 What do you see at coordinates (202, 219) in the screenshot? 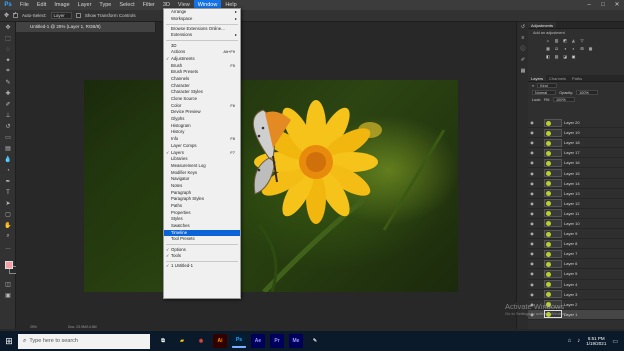
I see `window-menu-item-styles: Styles` at bounding box center [202, 219].